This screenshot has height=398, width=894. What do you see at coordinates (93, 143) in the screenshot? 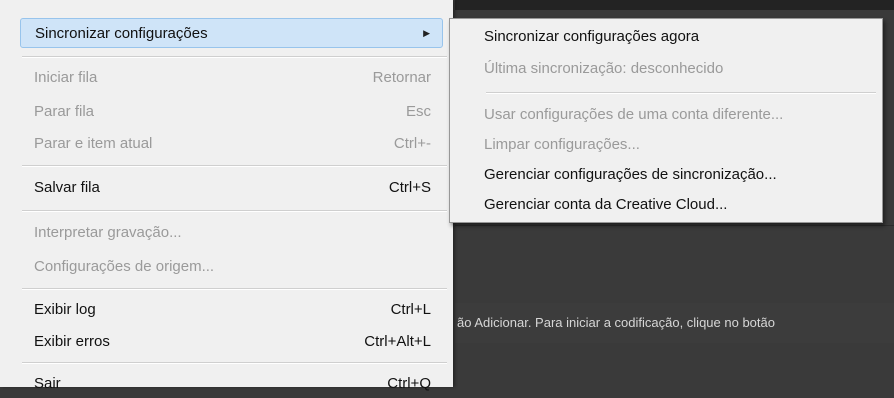
I see `menu-item-label: Parar e item atual` at bounding box center [93, 143].